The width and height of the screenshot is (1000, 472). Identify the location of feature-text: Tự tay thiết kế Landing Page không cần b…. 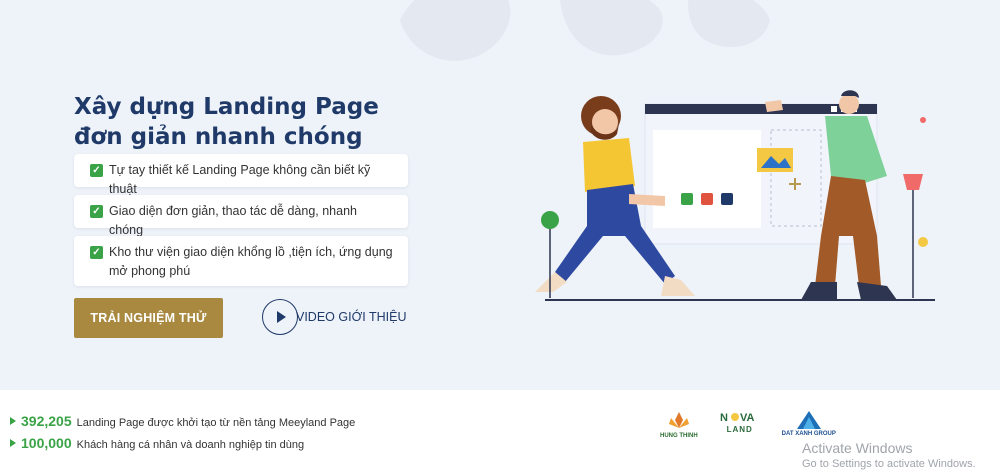
(240, 179).